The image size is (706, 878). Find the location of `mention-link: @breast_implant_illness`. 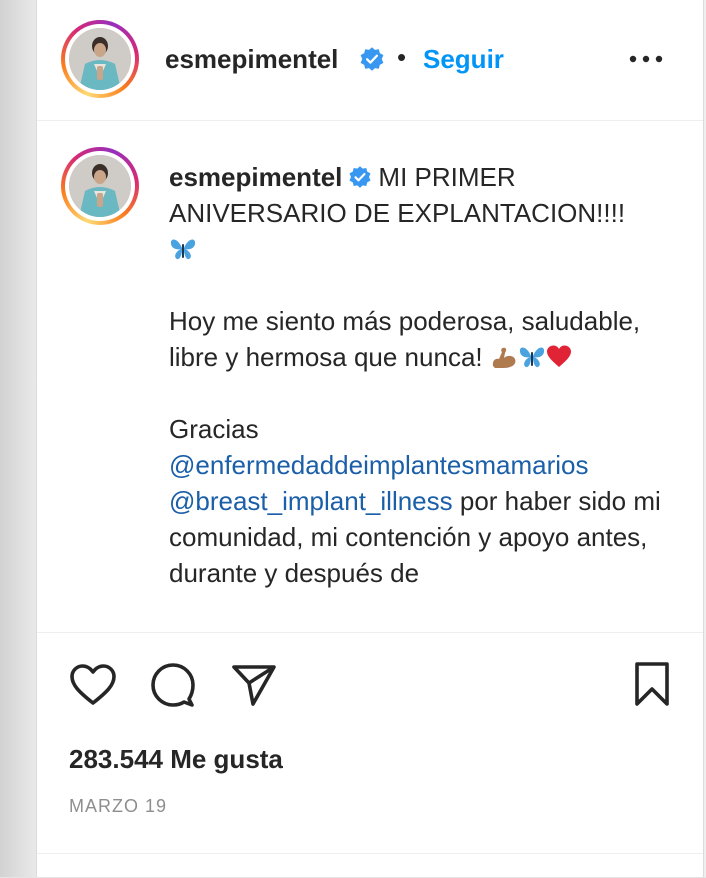

mention-link: @breast_implant_illness is located at coordinates (311, 501).